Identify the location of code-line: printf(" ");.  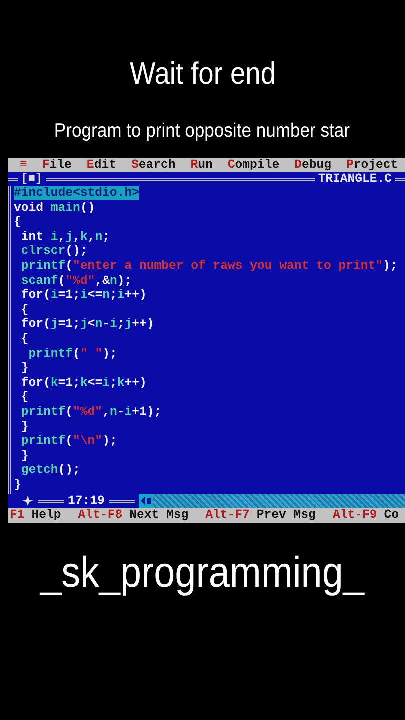
(73, 354).